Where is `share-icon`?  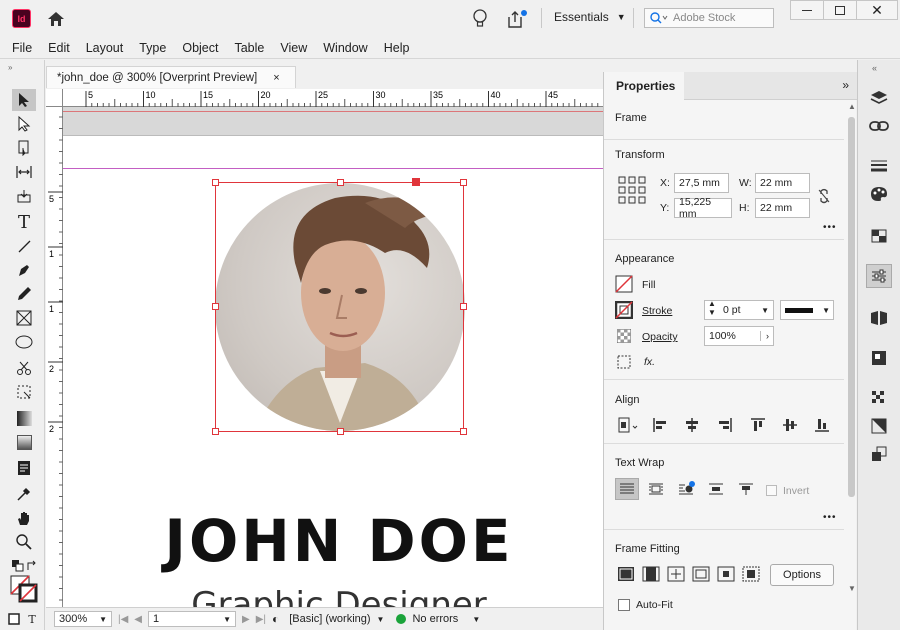 share-icon is located at coordinates (517, 19).